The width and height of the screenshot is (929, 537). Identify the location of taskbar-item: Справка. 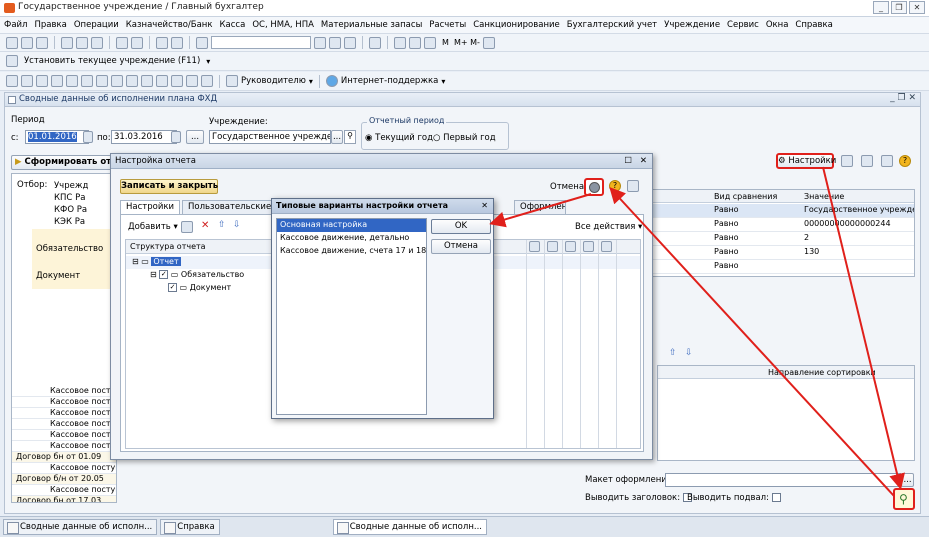
(190, 527).